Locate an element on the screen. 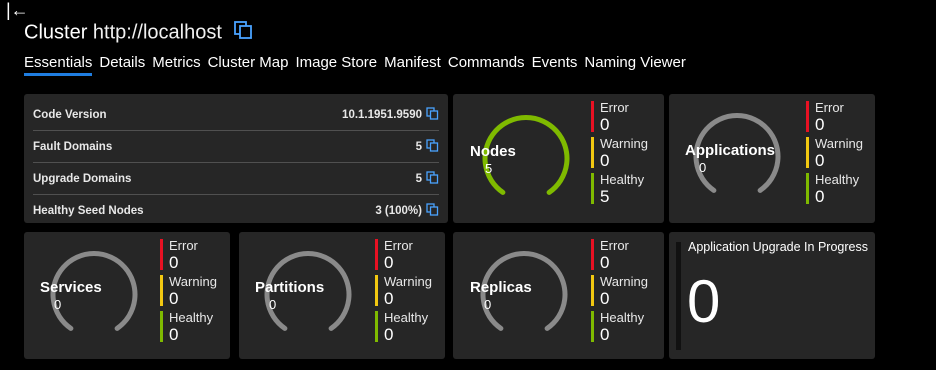 The height and width of the screenshot is (370, 936). nodes-card: Nodes 5 Error 0 Warning 0 Healthy 5 is located at coordinates (558, 158).